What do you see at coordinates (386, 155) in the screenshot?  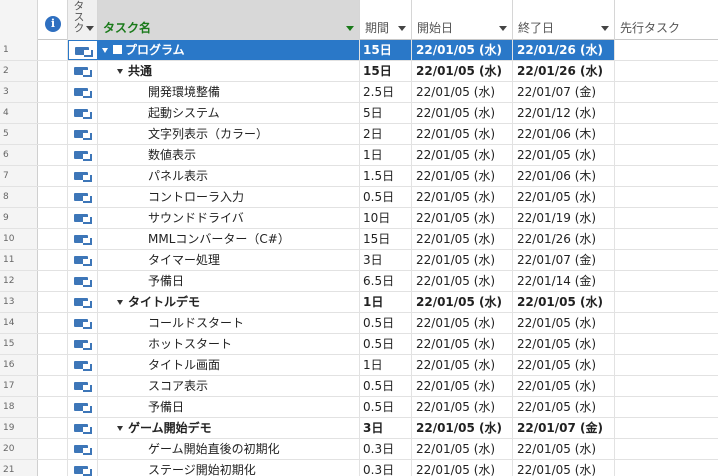 I see `duration-cell: 1日` at bounding box center [386, 155].